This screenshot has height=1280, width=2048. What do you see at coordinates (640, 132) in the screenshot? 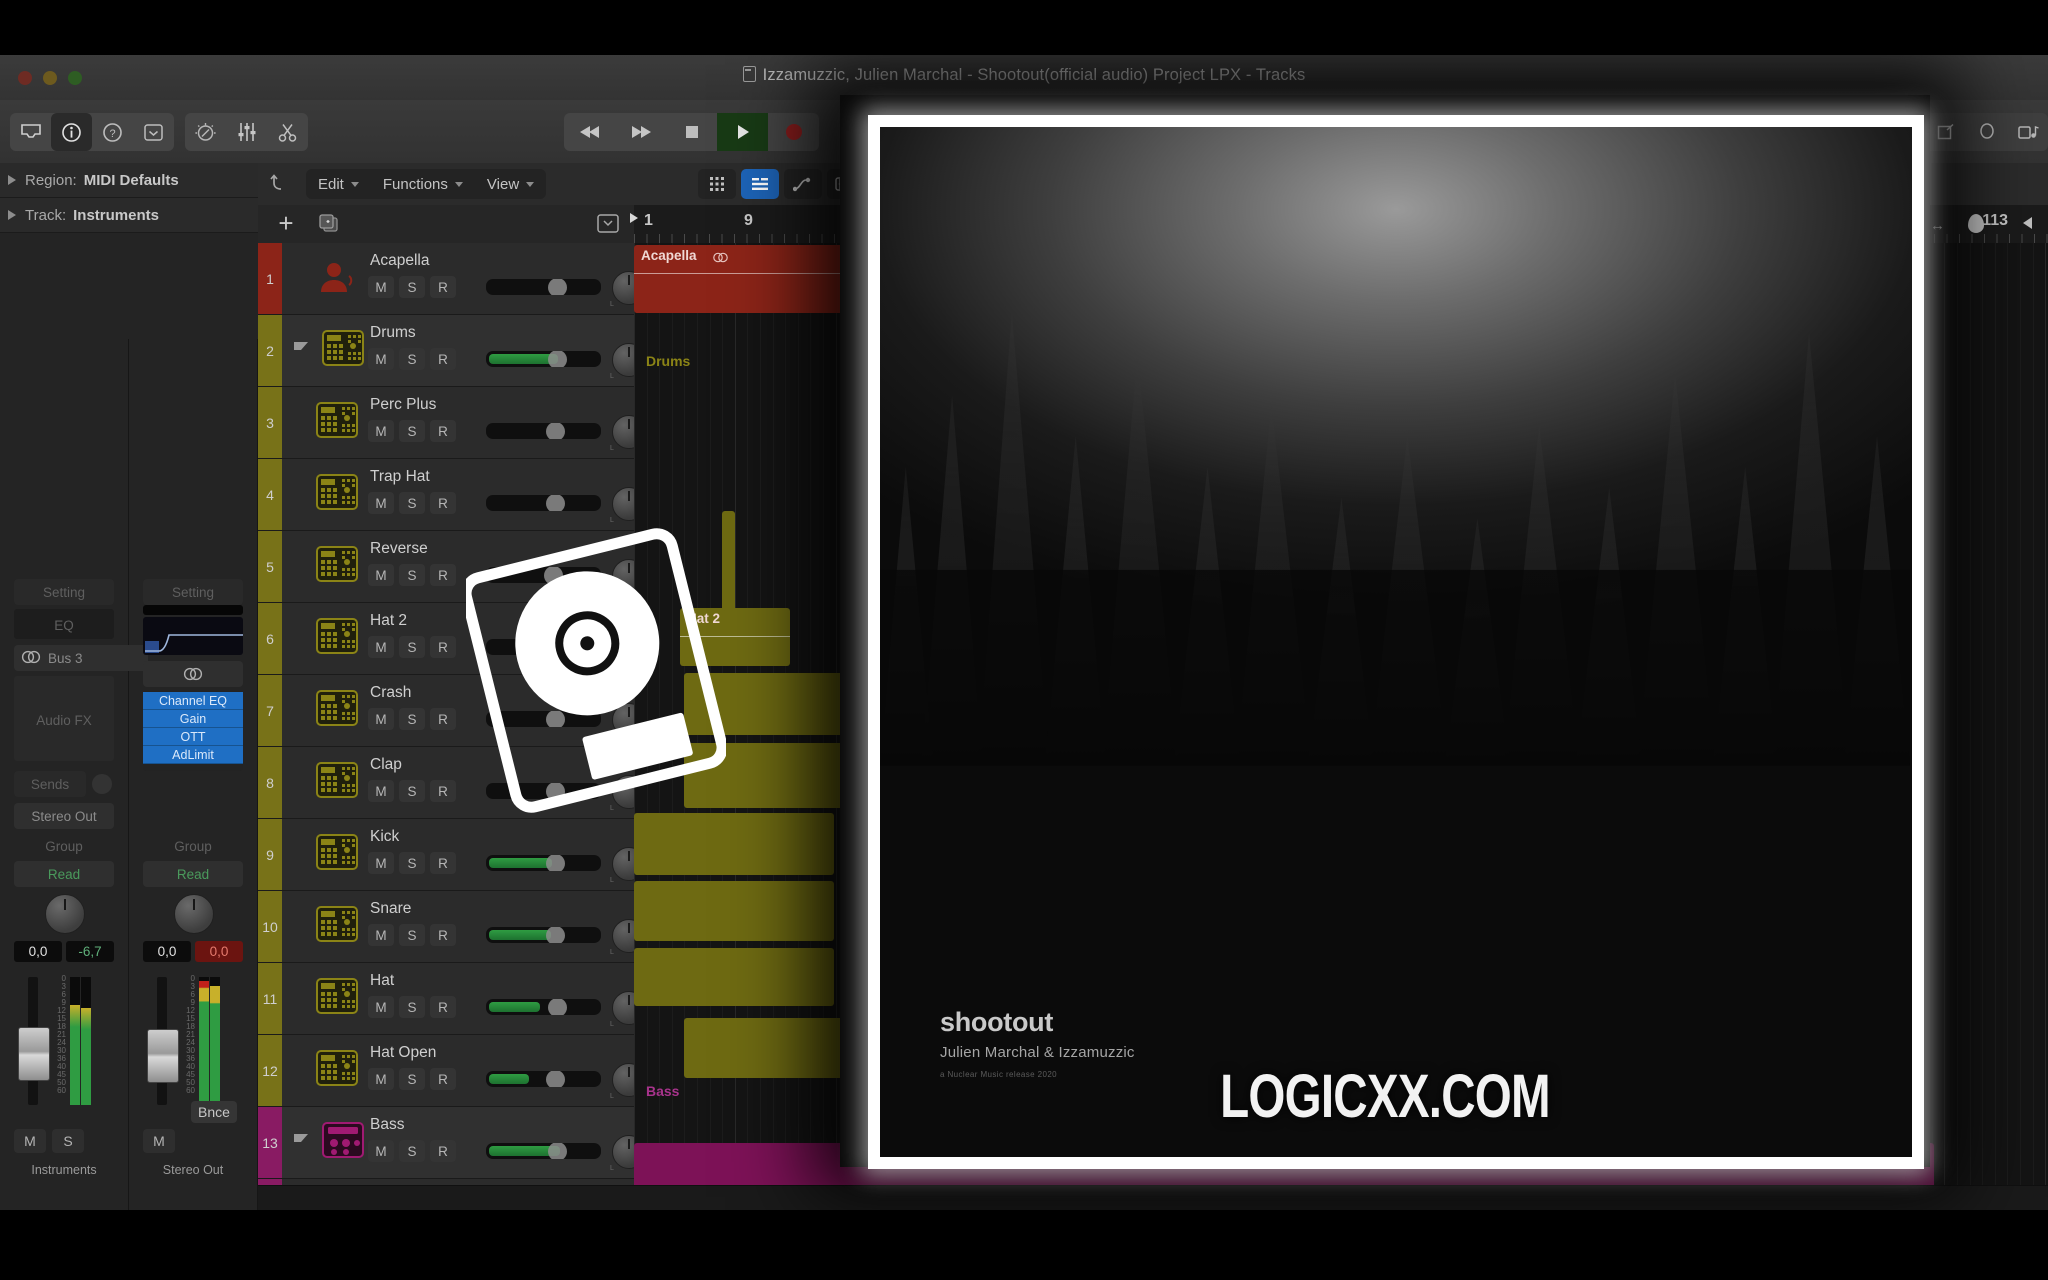
I see `forward-icon` at bounding box center [640, 132].